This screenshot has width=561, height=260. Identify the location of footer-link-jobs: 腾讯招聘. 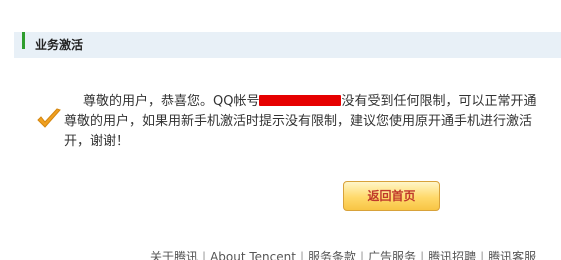
(452, 255).